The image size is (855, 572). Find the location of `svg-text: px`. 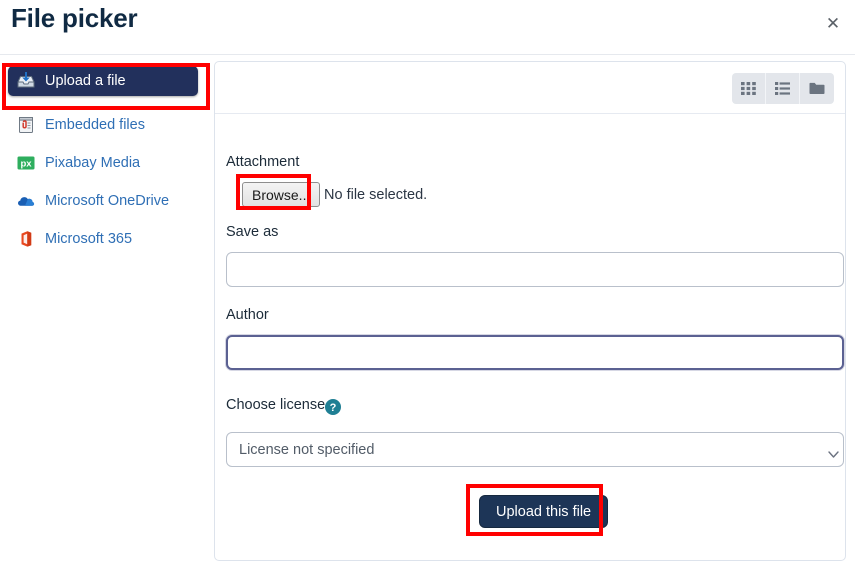

svg-text: px is located at coordinates (26, 164).